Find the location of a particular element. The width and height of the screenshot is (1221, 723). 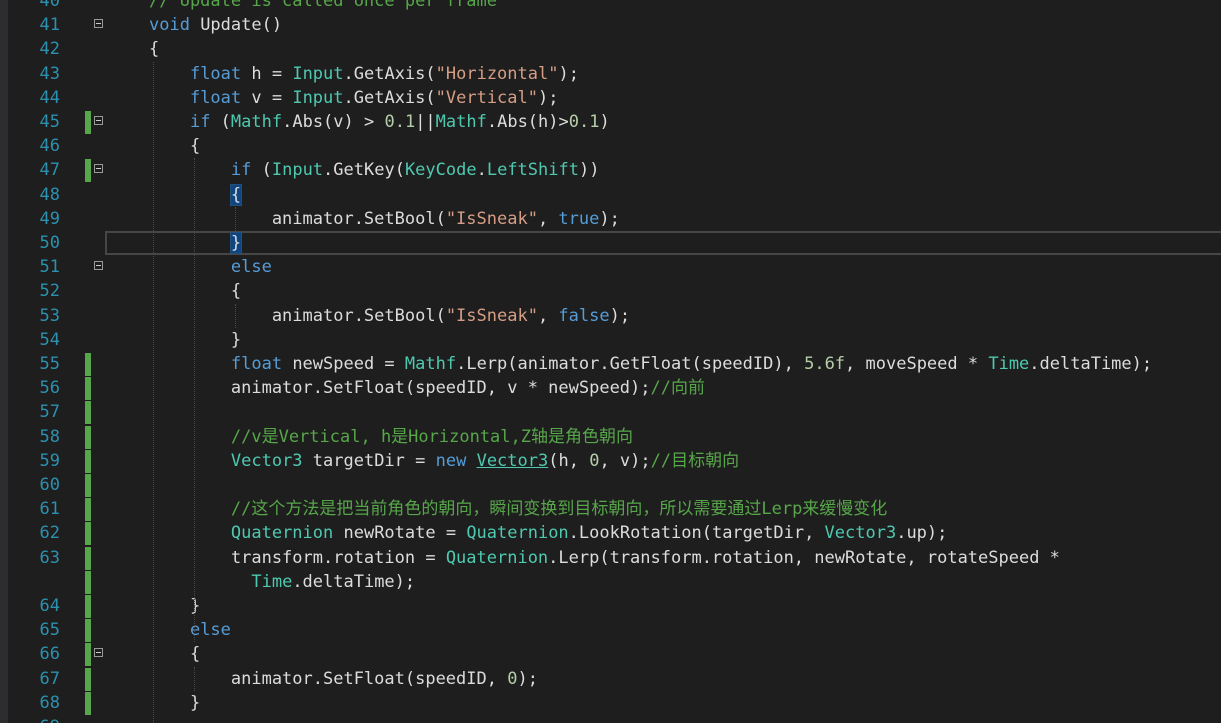

line-number: 65 is located at coordinates (49, 630).